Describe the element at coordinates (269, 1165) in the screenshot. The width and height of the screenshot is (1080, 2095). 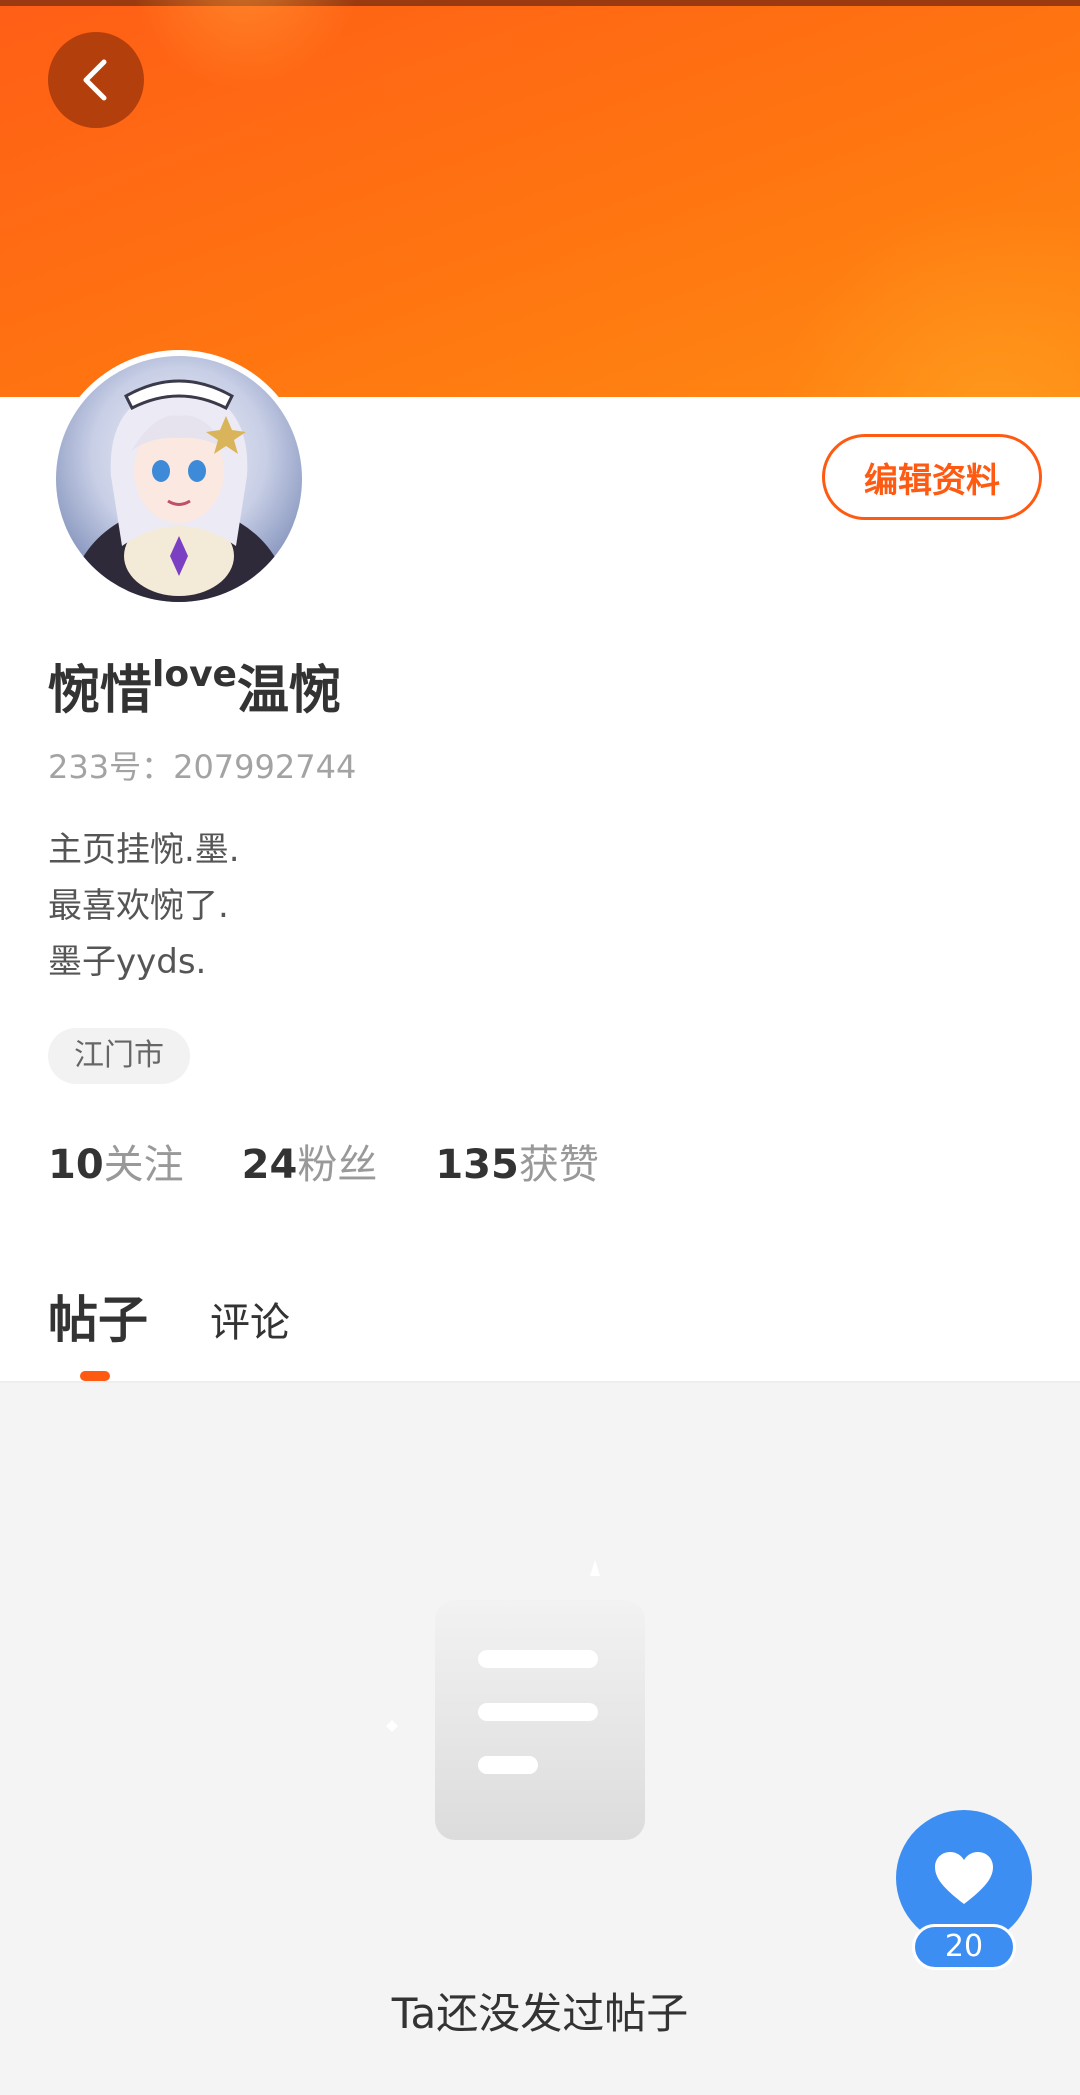
I see `stat-number: 24` at that location.